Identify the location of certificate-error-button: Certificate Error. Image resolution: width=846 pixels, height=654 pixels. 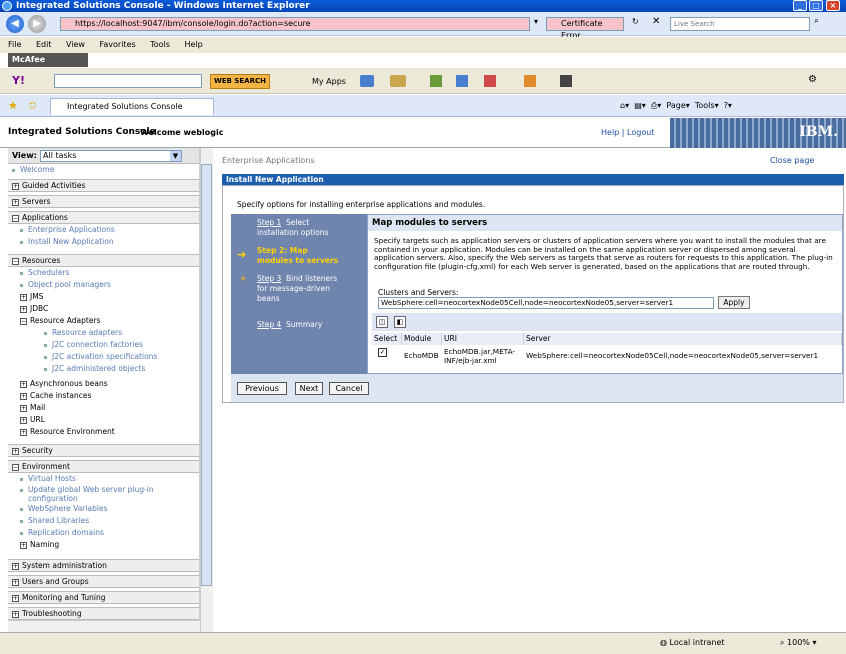
(585, 28).